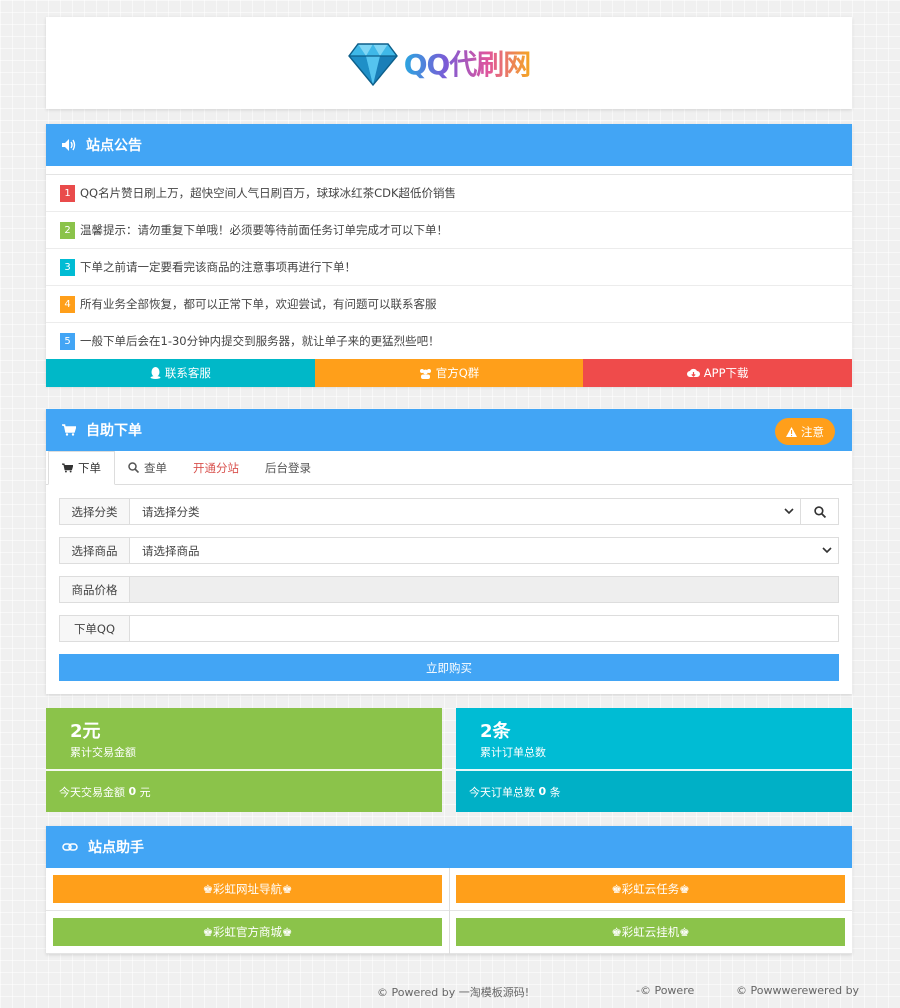  I want to click on contact-service-button: 联系客服, so click(180, 373).